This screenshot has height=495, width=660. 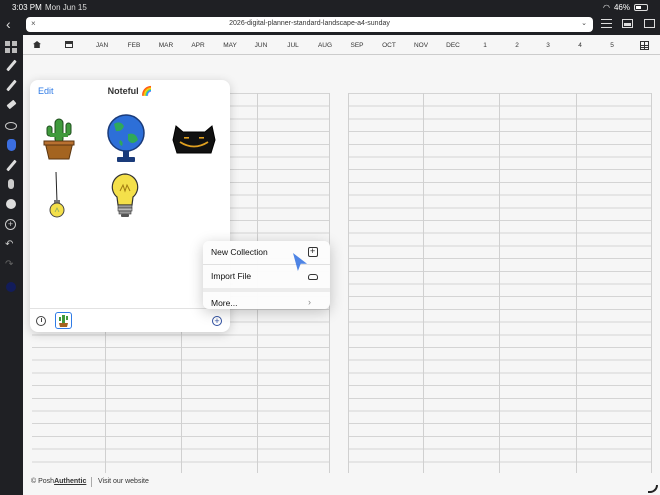 I want to click on undo-icon: ↶, so click(x=11, y=245).